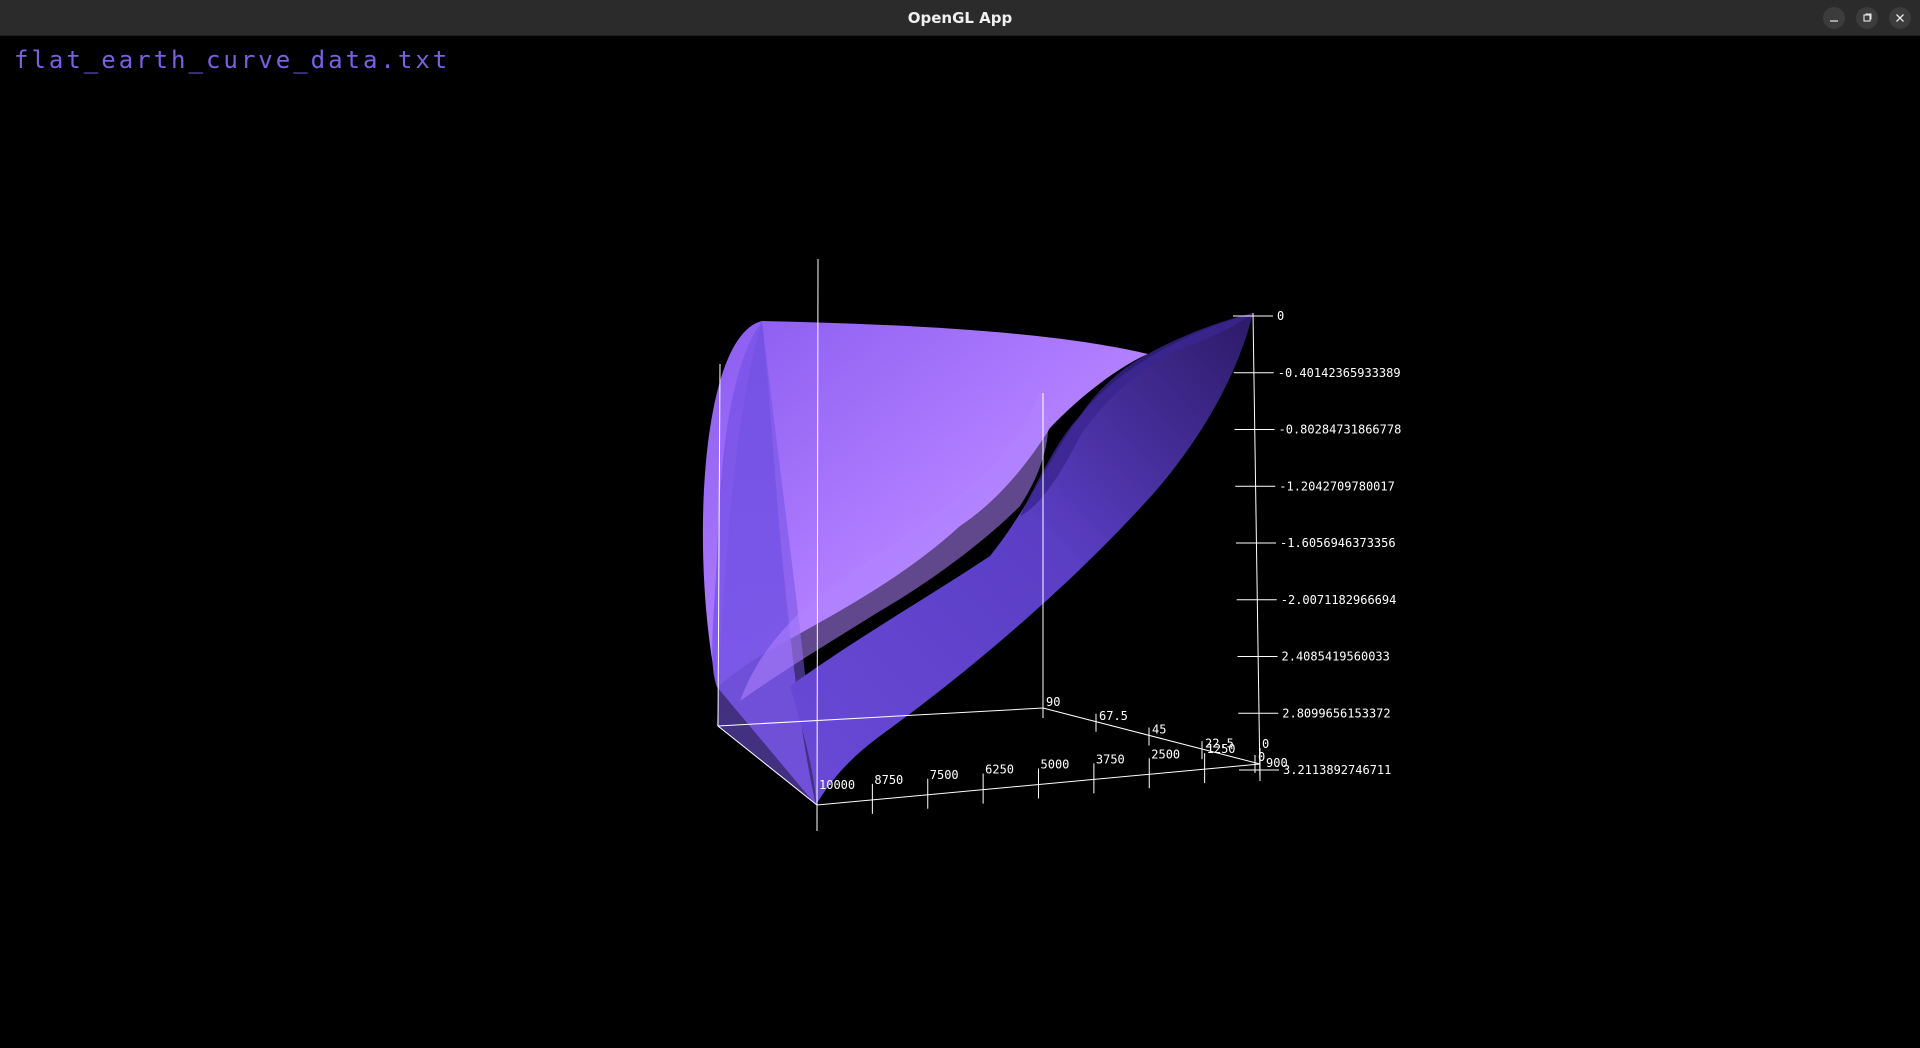 This screenshot has width=1920, height=1048. Describe the element at coordinates (999, 770) in the screenshot. I see `x-tick-label: 6250` at that location.